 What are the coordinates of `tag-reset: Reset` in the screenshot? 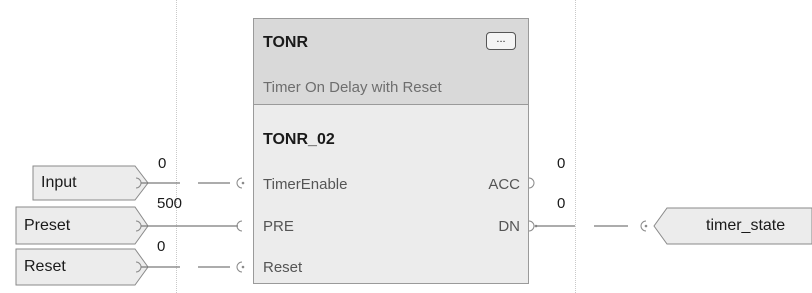 It's located at (82, 267).